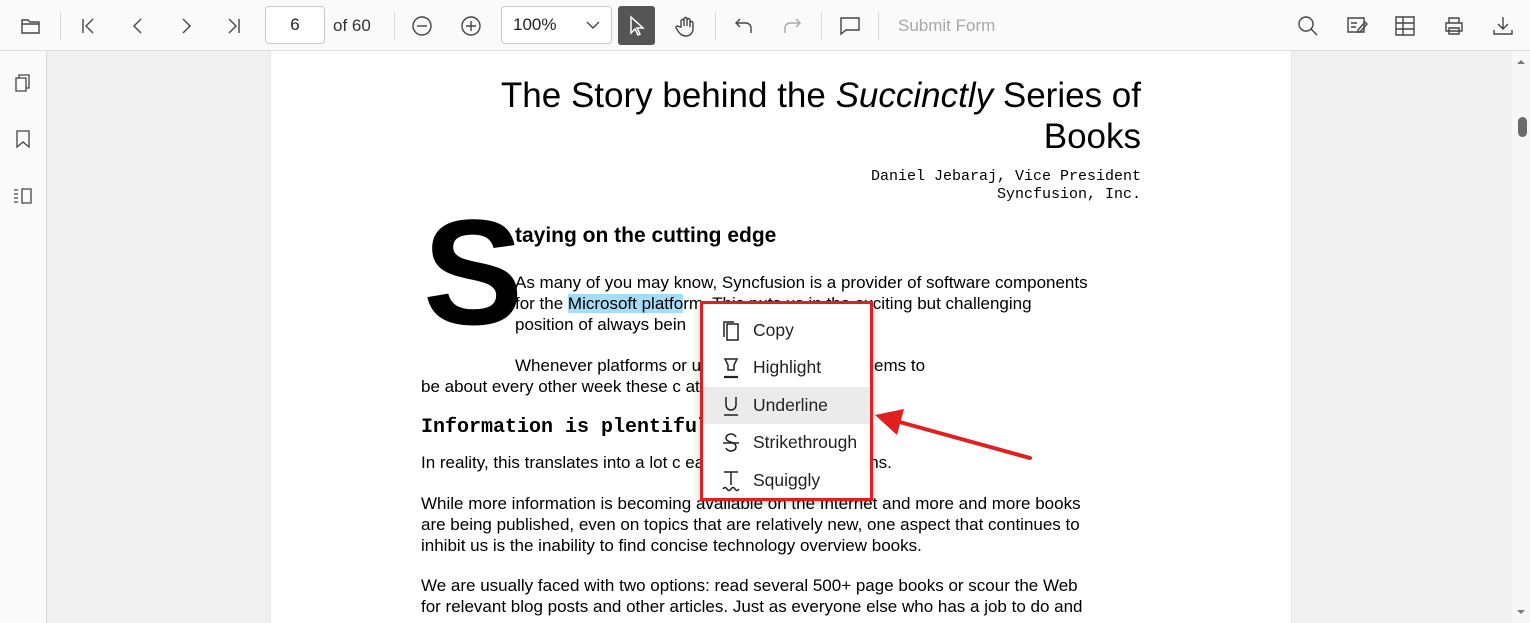 This screenshot has width=1530, height=623. What do you see at coordinates (593, 27) in the screenshot?
I see `chevron-down-icon` at bounding box center [593, 27].